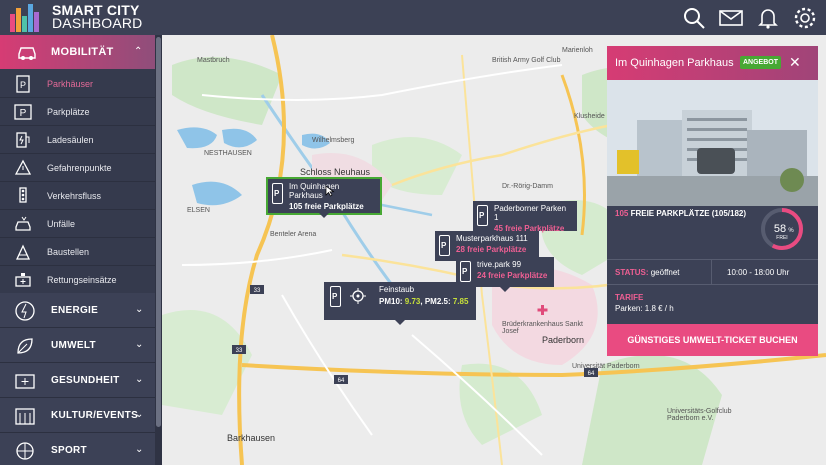 This screenshot has height=465, width=826. What do you see at coordinates (358, 296) in the screenshot?
I see `dust-icon` at bounding box center [358, 296].